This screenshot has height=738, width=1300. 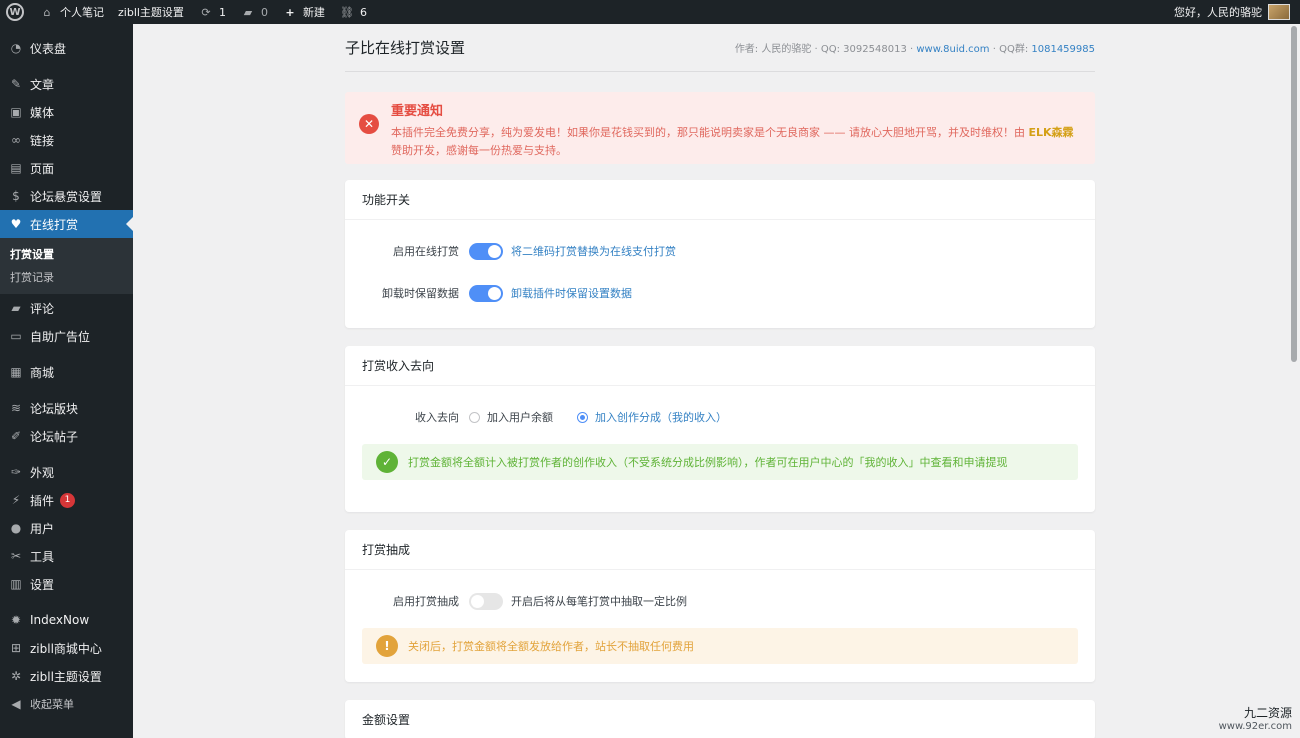 I want to click on sidebar-item-tools: ✂ 工具, so click(x=66, y=556).